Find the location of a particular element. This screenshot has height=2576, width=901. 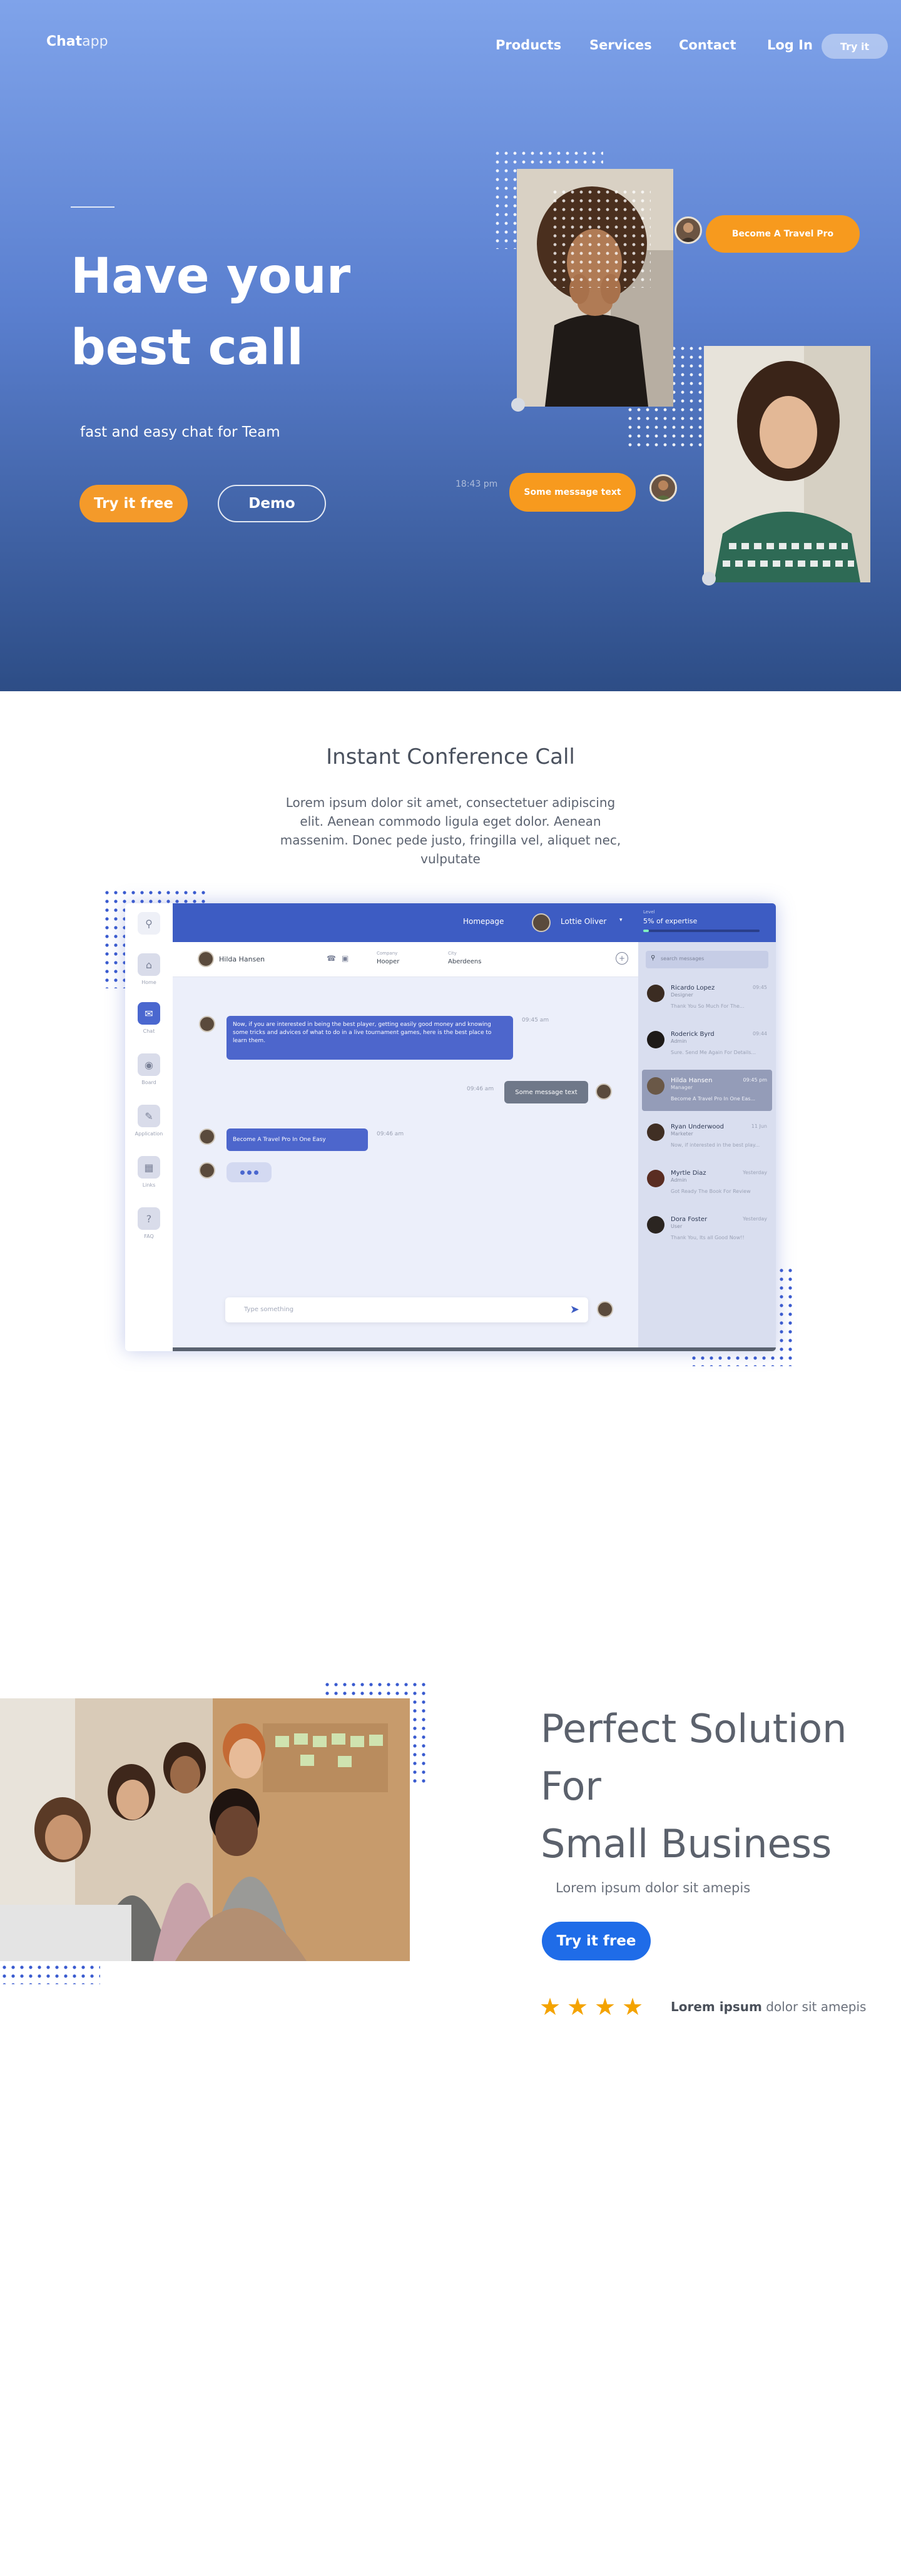

send-icon: ➤ is located at coordinates (574, 1310).